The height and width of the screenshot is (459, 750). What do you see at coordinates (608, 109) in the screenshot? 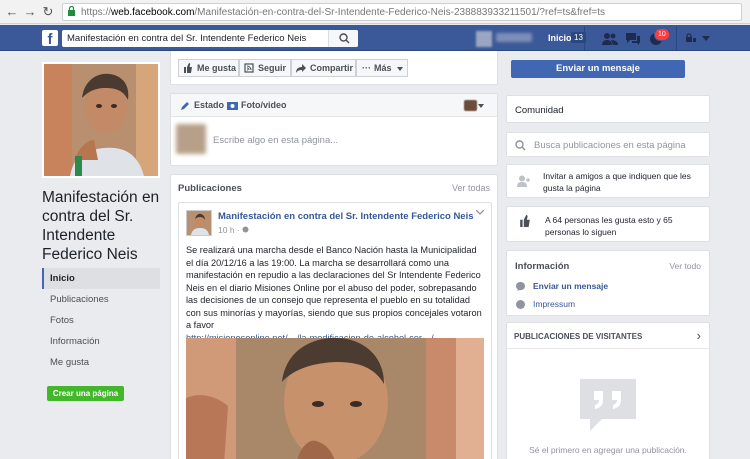
I see `community-card: Comunidad` at bounding box center [608, 109].